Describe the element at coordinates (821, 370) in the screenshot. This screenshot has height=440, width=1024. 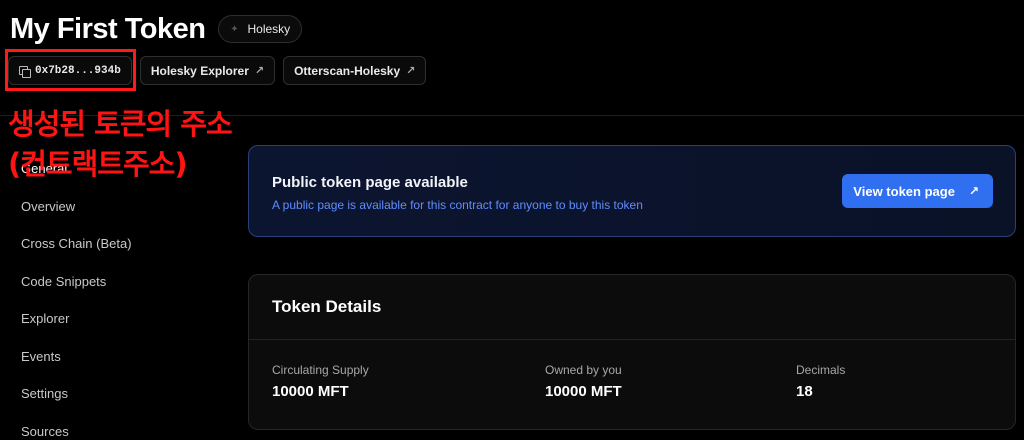
I see `stat-label: Decimals` at that location.